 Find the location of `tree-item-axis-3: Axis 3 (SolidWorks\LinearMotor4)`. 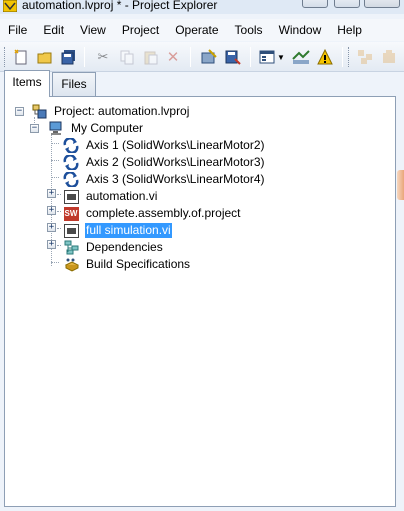

tree-item-axis-3: Axis 3 (SolidWorks\LinearMotor4) is located at coordinates (164, 179).